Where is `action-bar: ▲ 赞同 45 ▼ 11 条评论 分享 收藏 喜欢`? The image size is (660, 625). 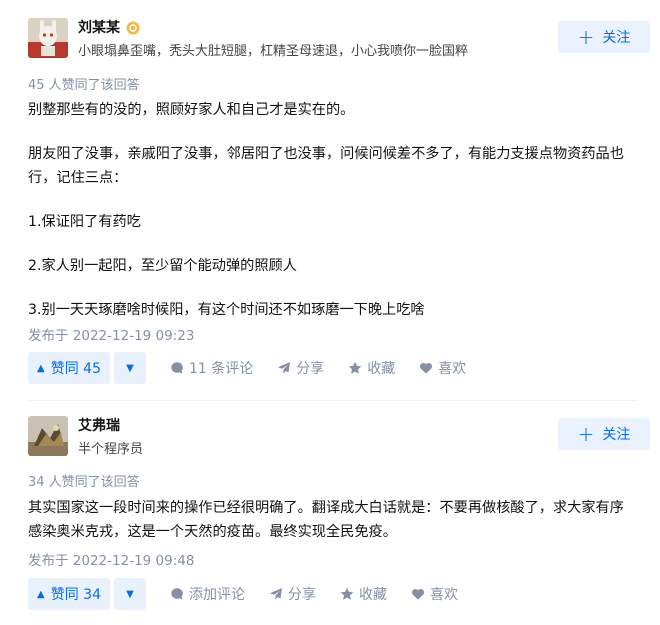 action-bar: ▲ 赞同 45 ▼ 11 条评论 分享 收藏 喜欢 is located at coordinates (247, 368).